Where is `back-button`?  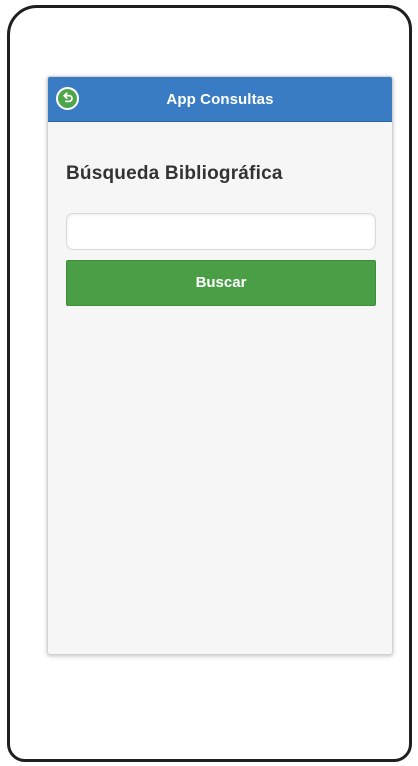
back-button is located at coordinates (67, 98).